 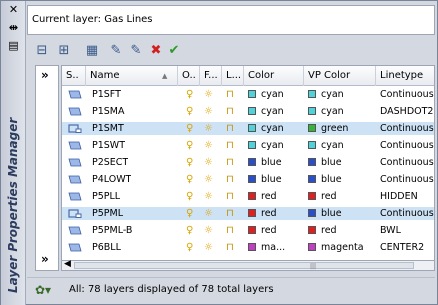 What do you see at coordinates (64, 50) in the screenshot?
I see `new-group-filter-icon: ⊞` at bounding box center [64, 50].